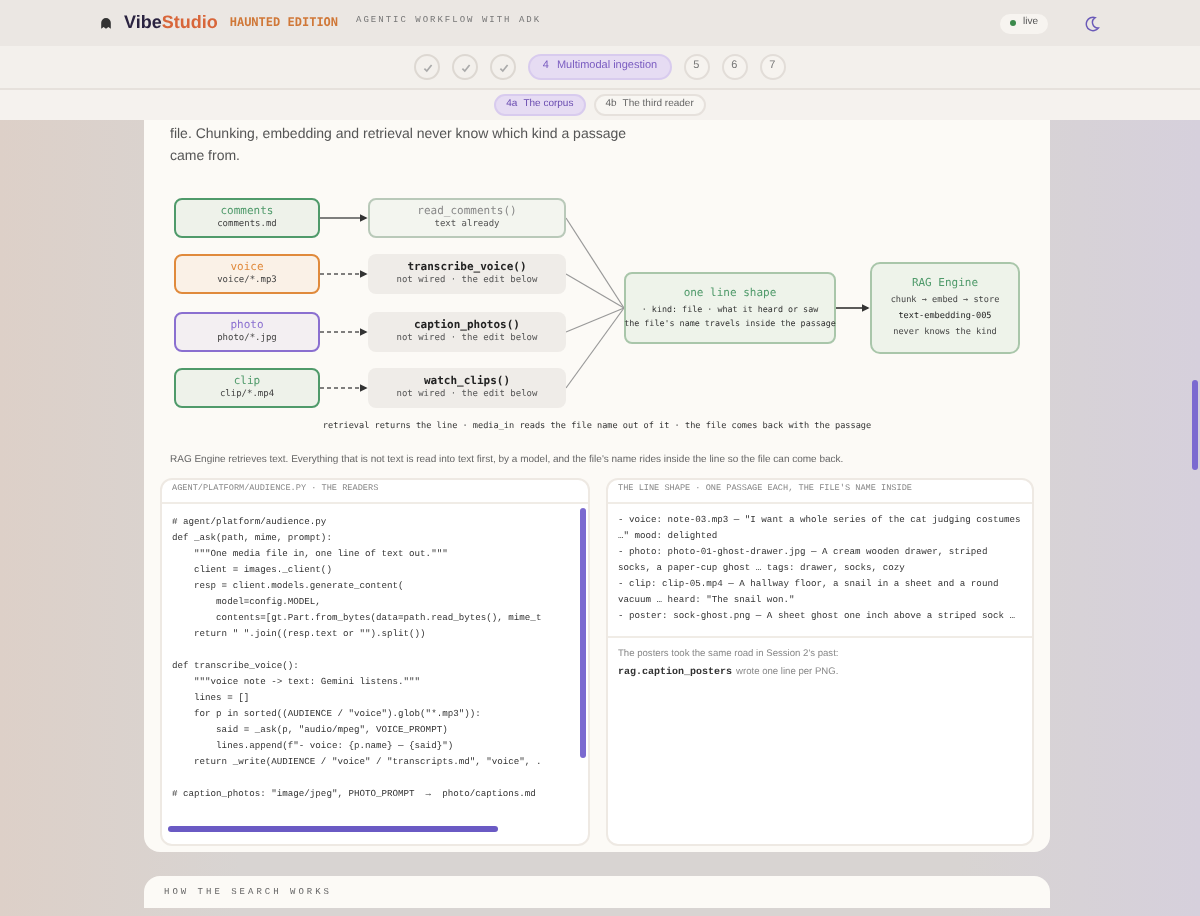  Describe the element at coordinates (1092, 23) in the screenshot. I see `moon-icon` at that location.